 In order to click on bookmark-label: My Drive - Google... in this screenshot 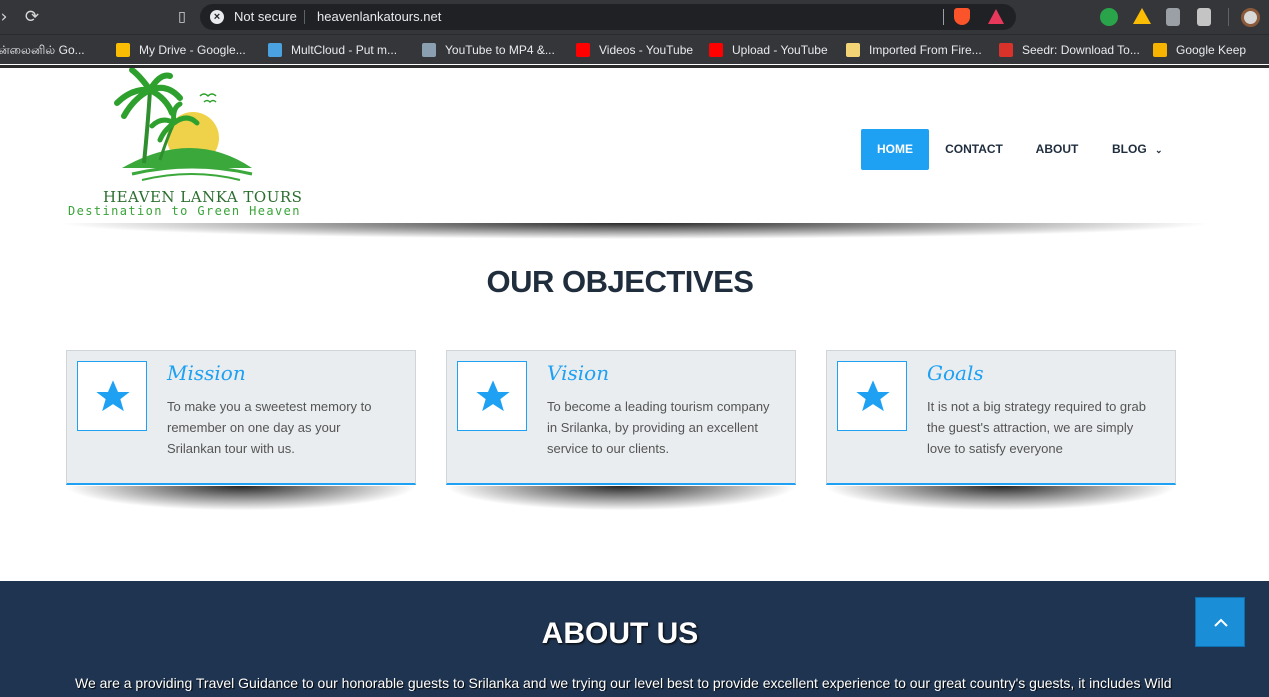, I will do `click(192, 50)`.